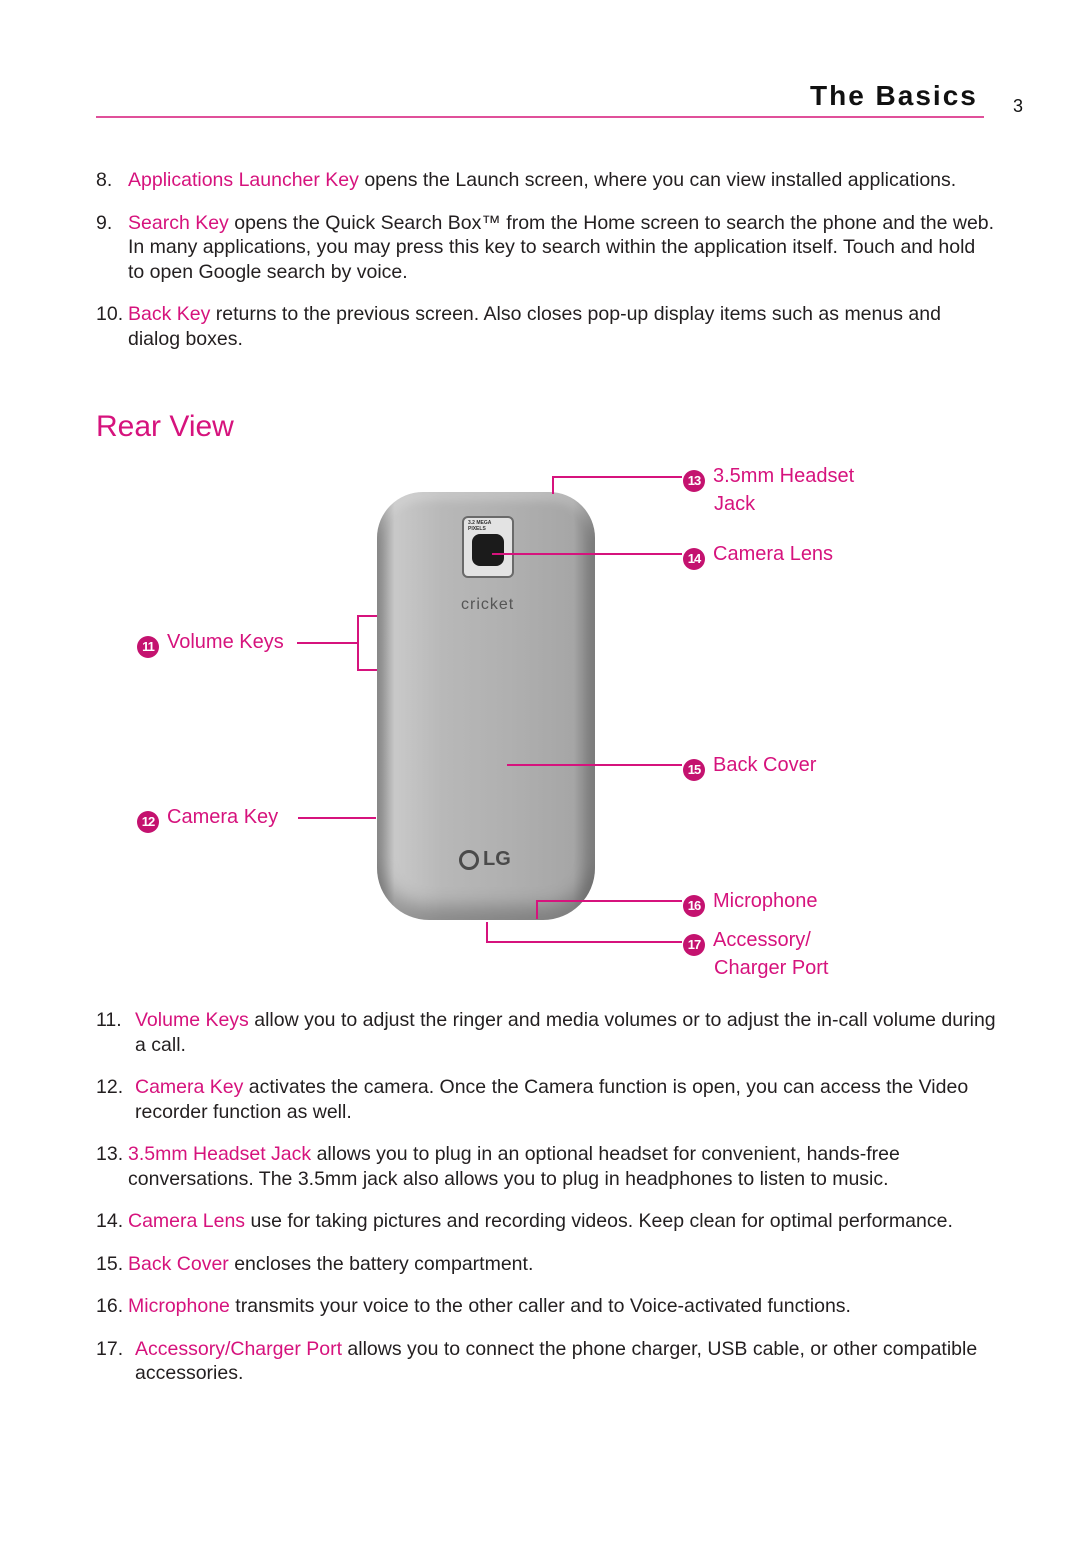 This screenshot has height=1552, width=1080. Describe the element at coordinates (773, 554) in the screenshot. I see `callout-label: Camera Lens` at that location.